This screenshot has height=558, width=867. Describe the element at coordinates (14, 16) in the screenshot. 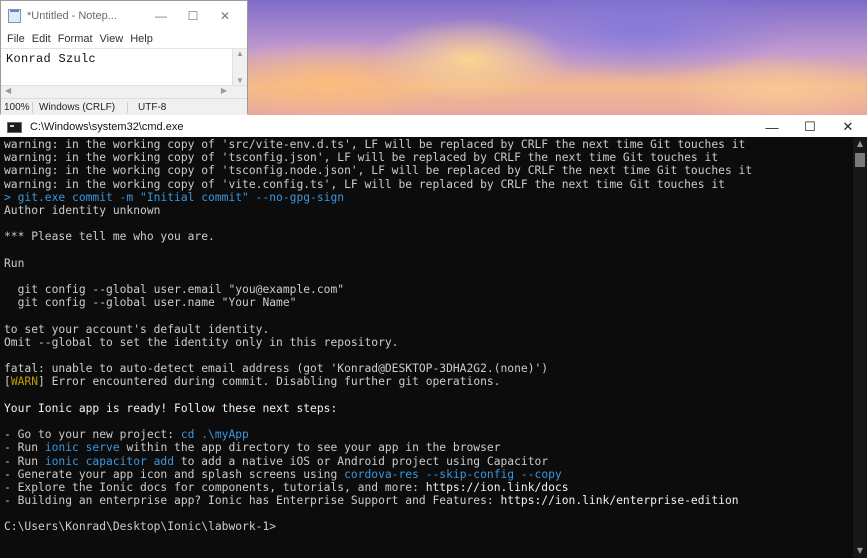

I see `notepad-icon` at that location.